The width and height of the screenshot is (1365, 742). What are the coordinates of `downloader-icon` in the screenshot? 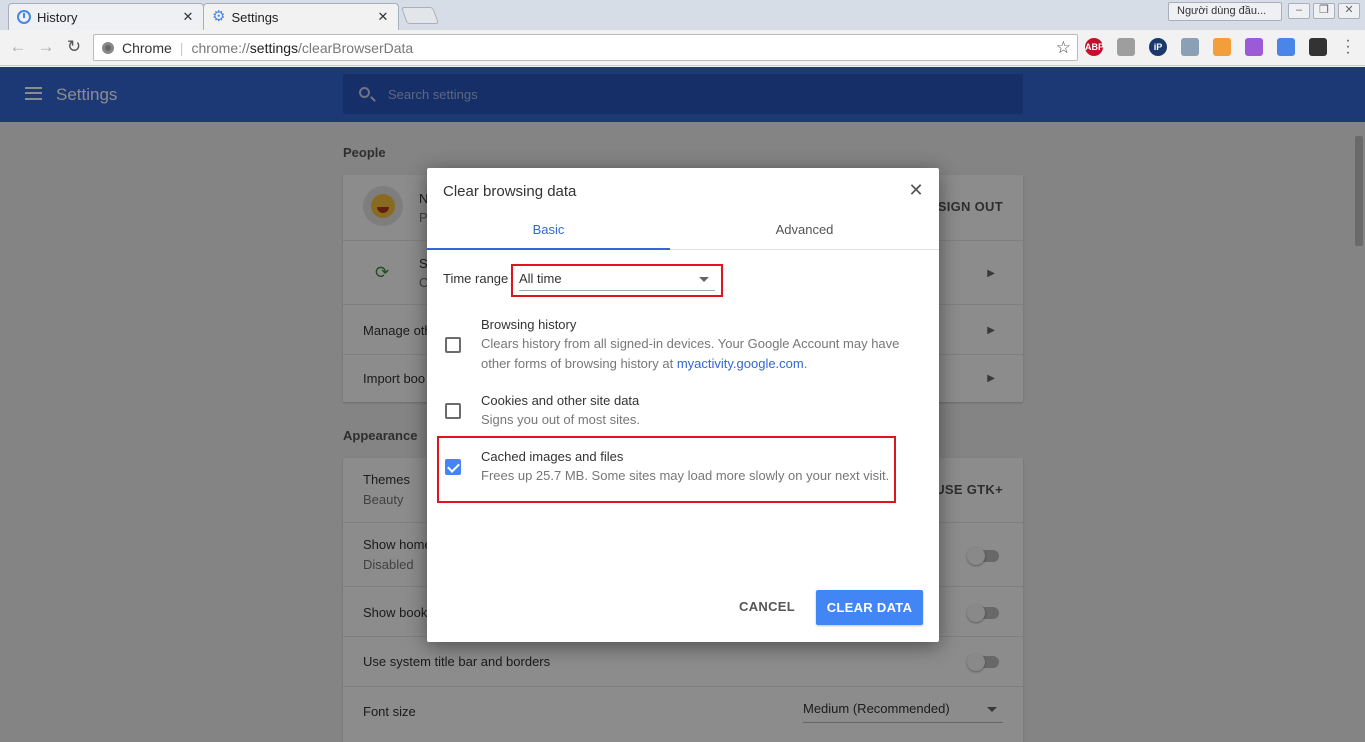 It's located at (1318, 47).